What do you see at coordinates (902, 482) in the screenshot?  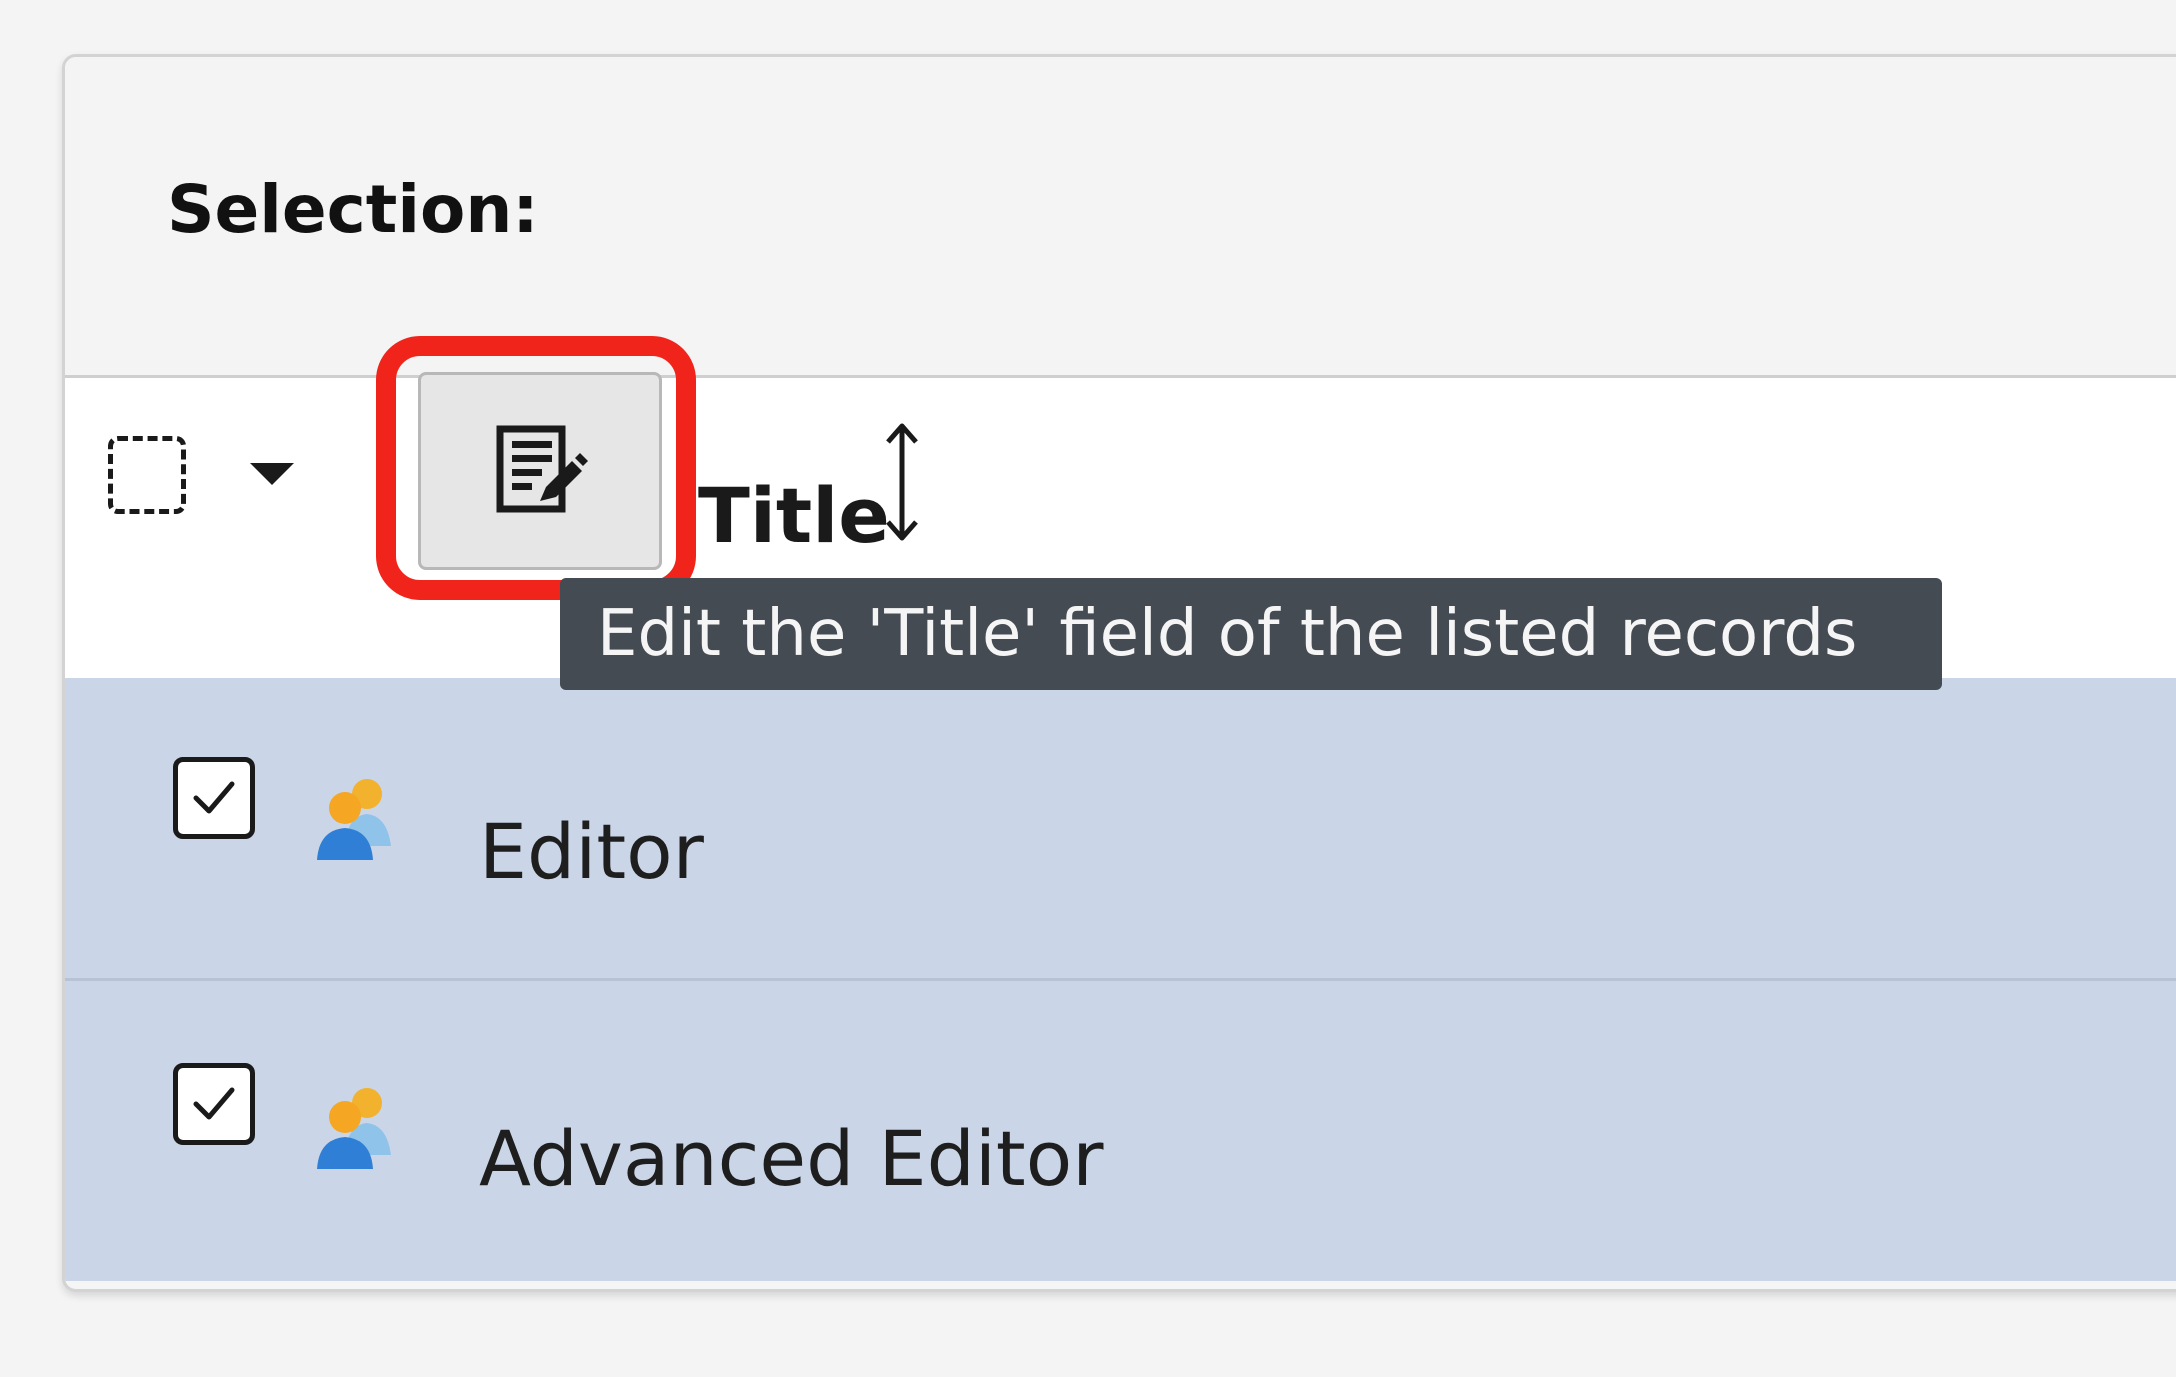 I see `sort-arrows-icon` at bounding box center [902, 482].